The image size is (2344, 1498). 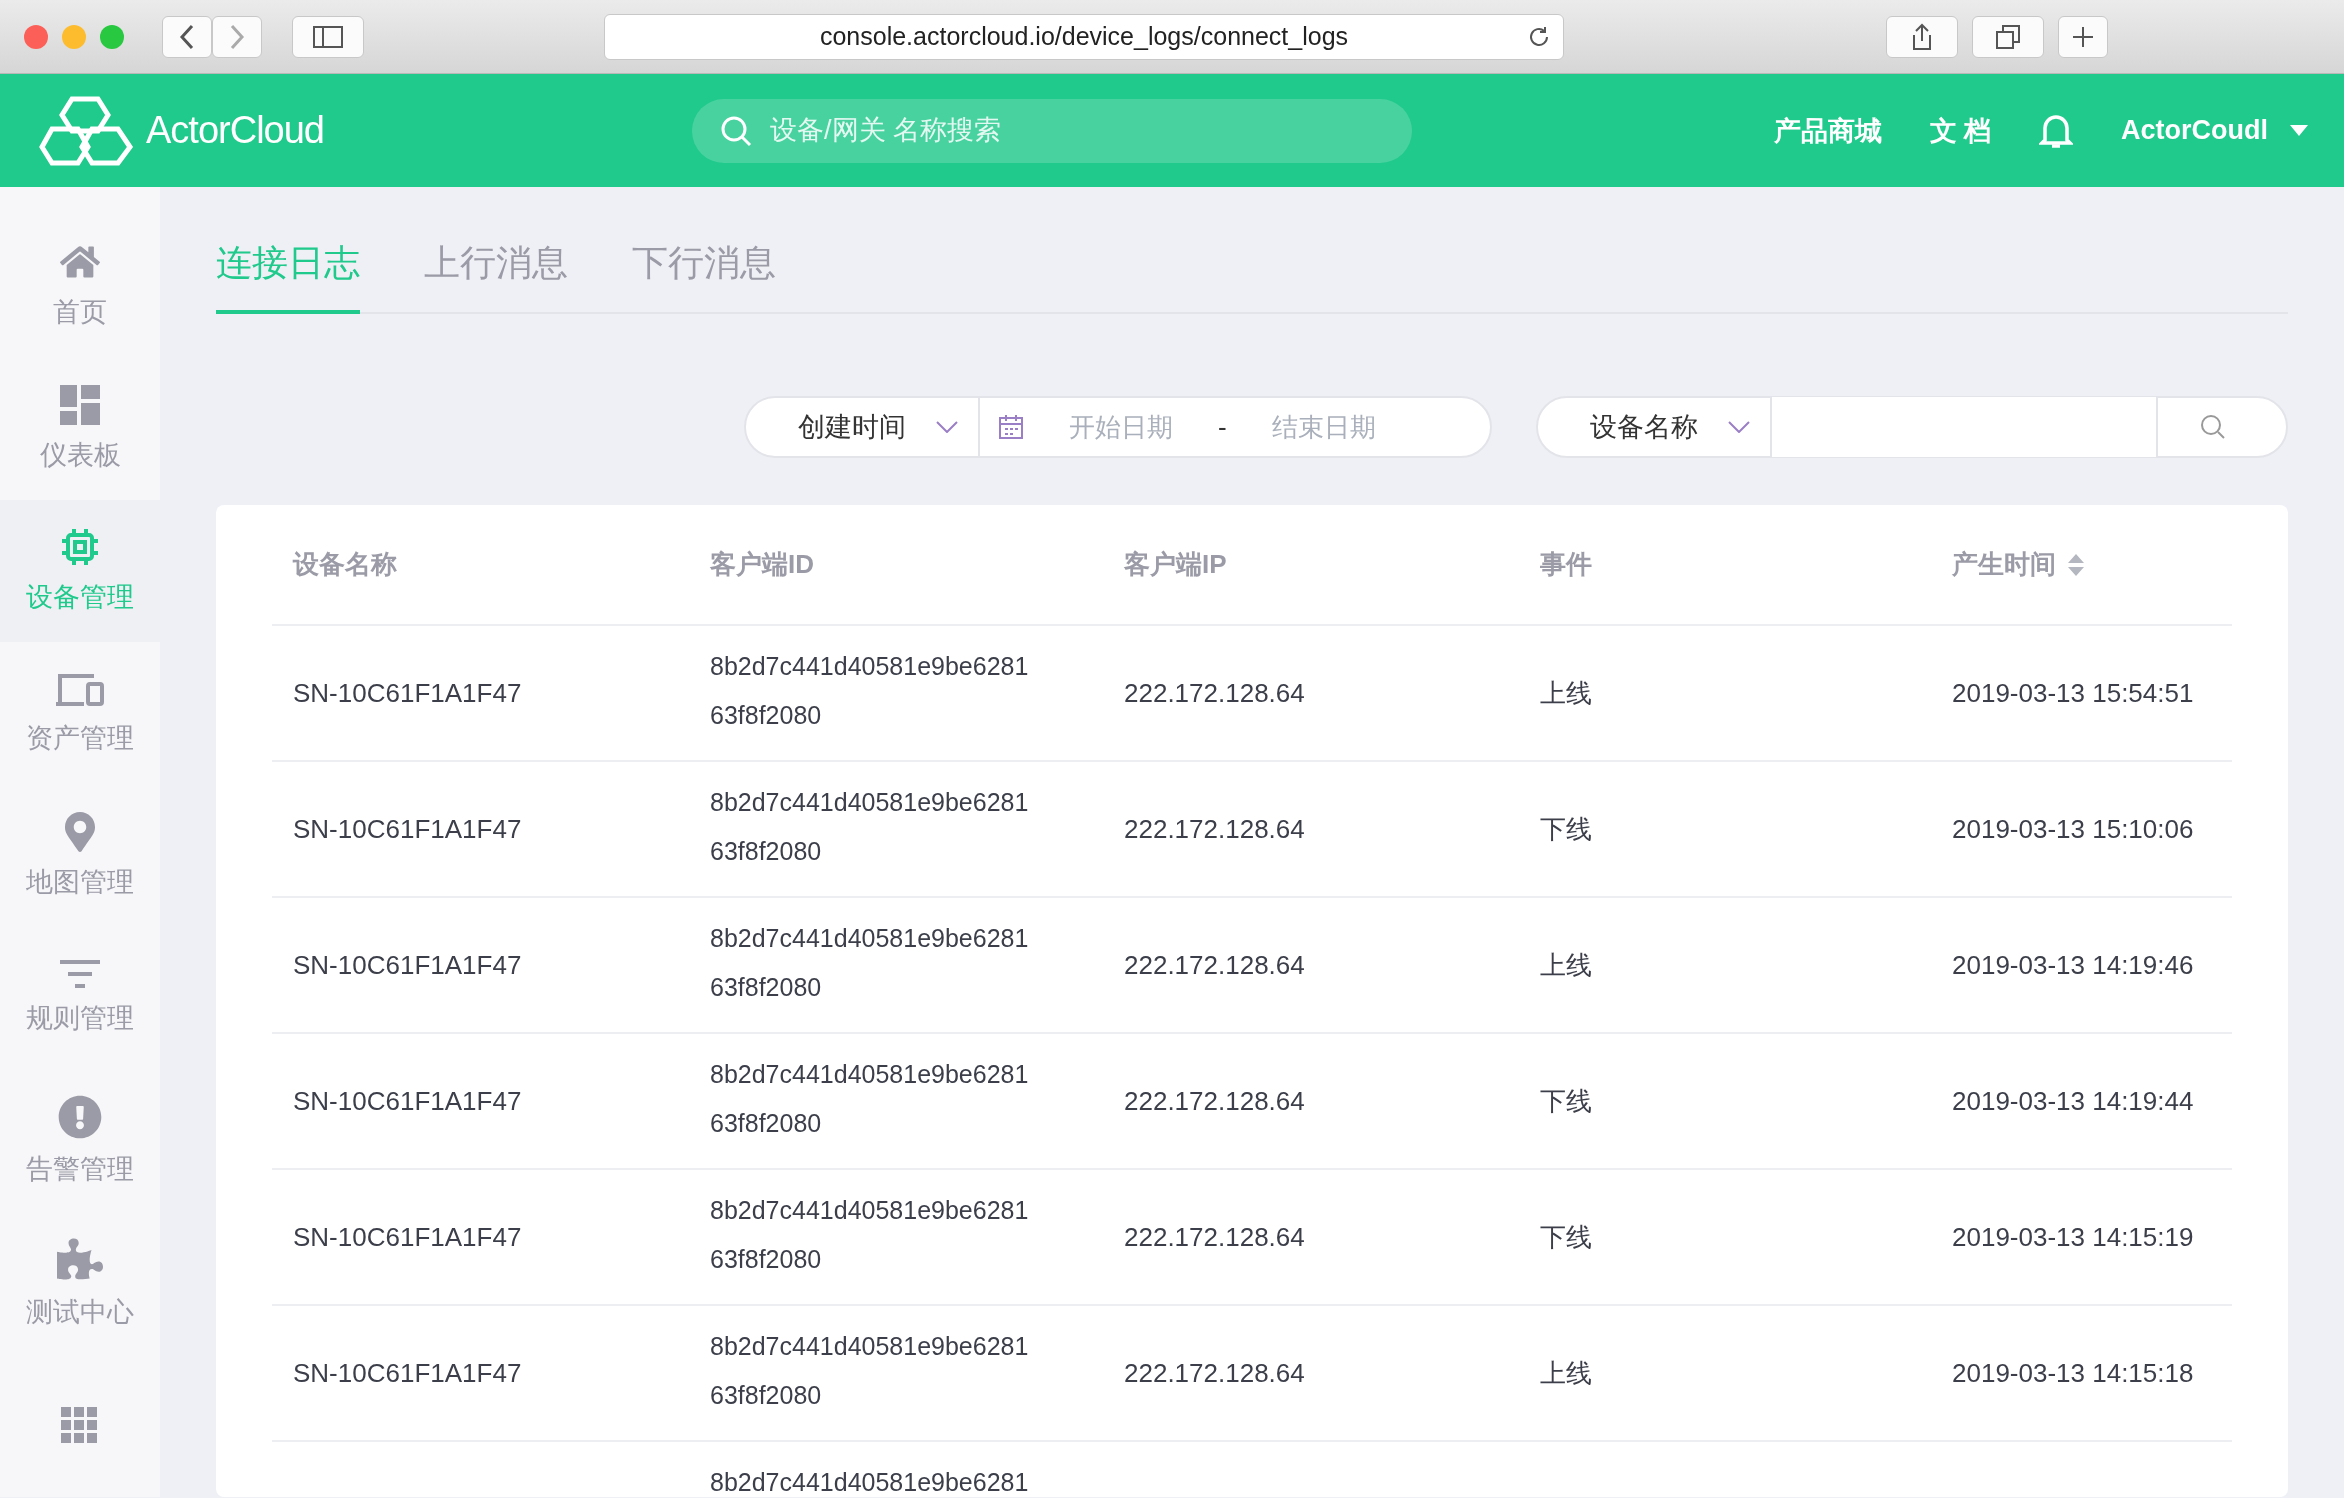 I want to click on sidebar-item: 测试中心, so click(x=80, y=1283).